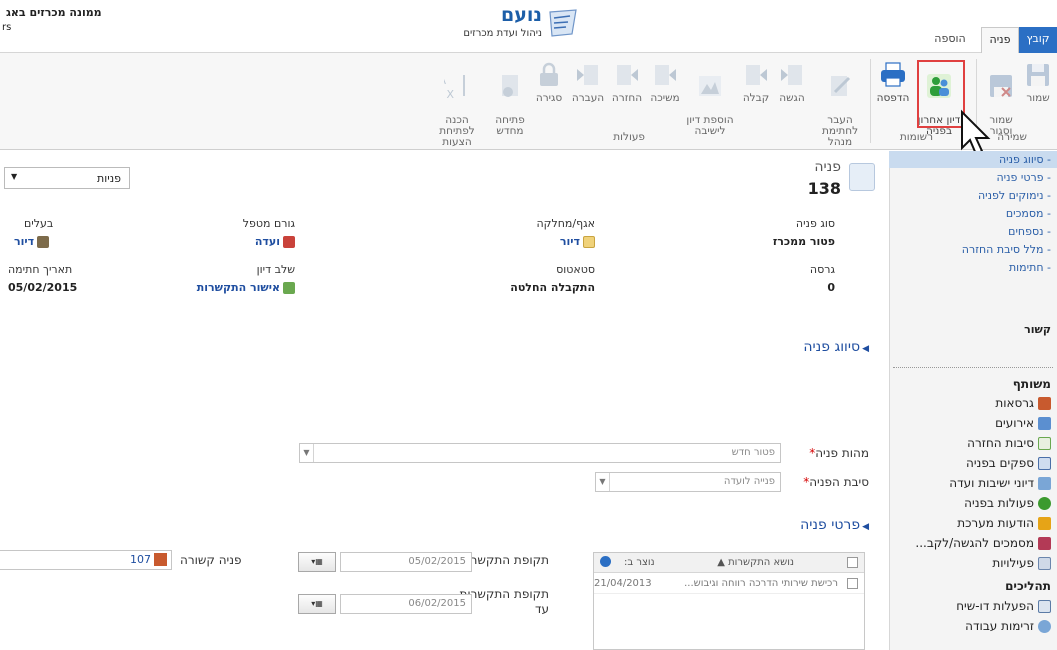  Describe the element at coordinates (140, 560) in the screenshot. I see `related-inquiry-link: 107` at that location.